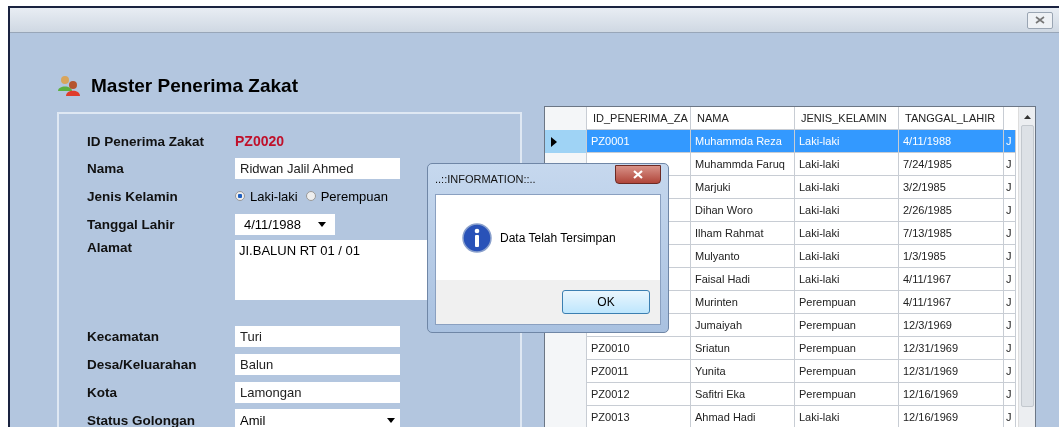  Describe the element at coordinates (317, 418) in the screenshot. I see `status-dropdown: Amil` at that location.